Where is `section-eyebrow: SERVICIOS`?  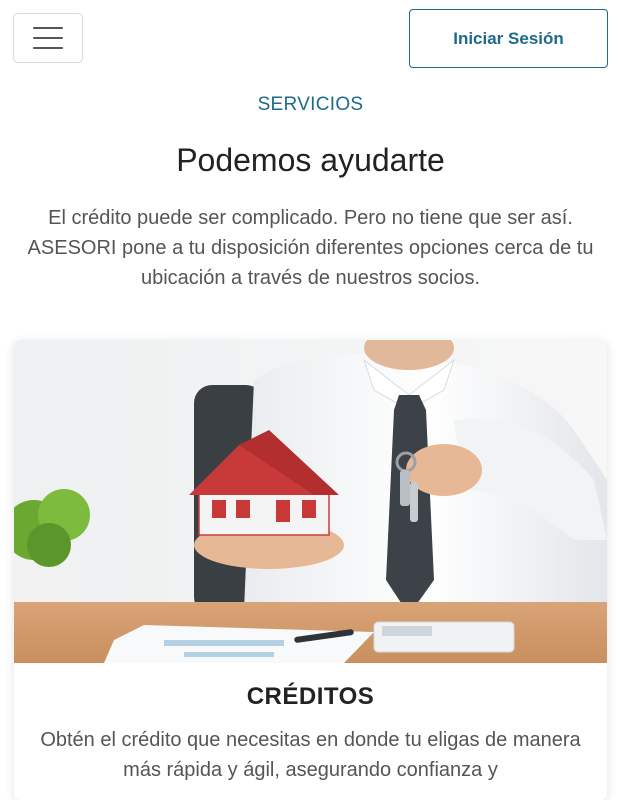
section-eyebrow: SERVICIOS is located at coordinates (310, 104).